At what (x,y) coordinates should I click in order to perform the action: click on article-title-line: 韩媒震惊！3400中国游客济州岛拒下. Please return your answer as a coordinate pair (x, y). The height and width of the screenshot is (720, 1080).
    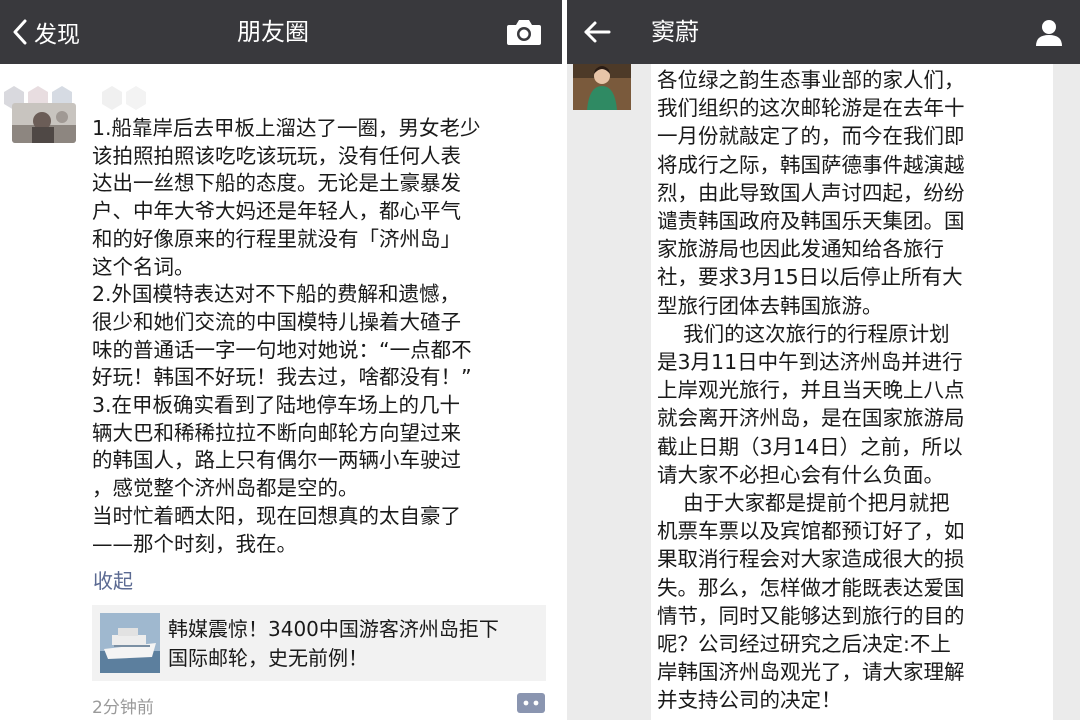
    Looking at the image, I should click on (333, 629).